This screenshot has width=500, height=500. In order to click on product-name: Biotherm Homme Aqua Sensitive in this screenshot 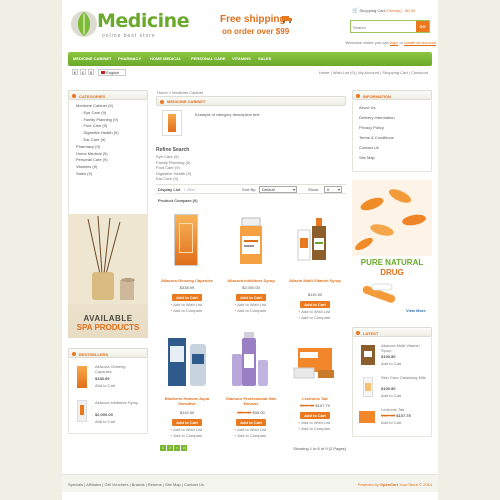, I will do `click(187, 401)`.